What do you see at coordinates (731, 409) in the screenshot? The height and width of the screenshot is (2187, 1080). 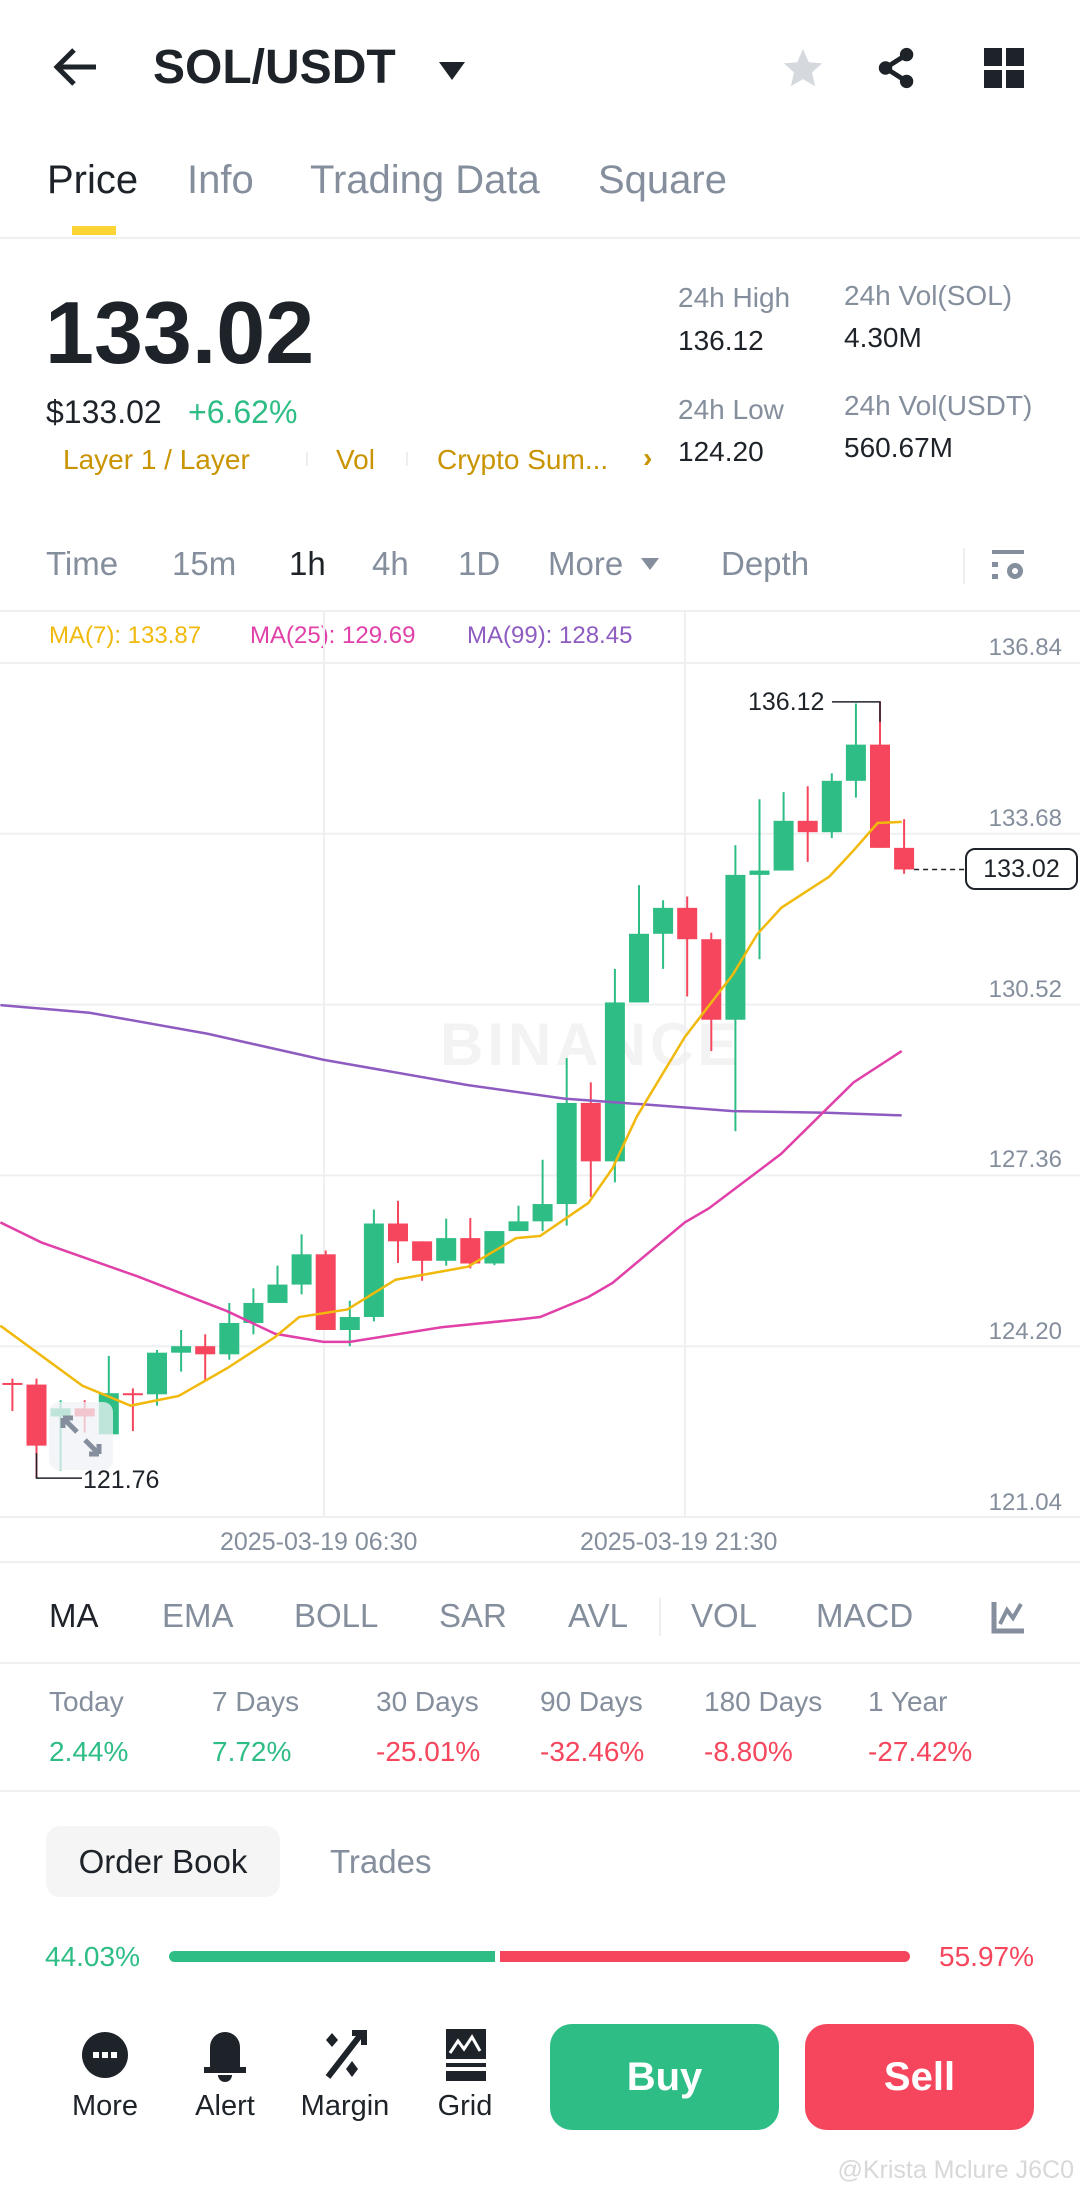 I see `low-label: 24h Low` at bounding box center [731, 409].